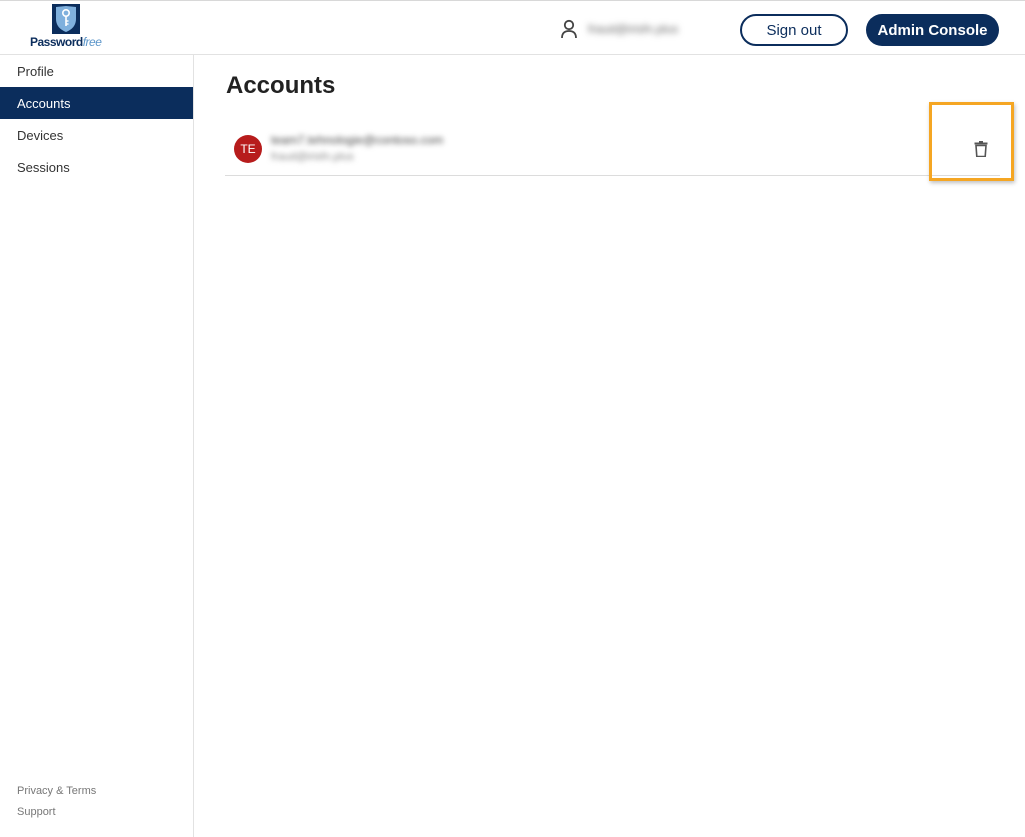  I want to click on logo-text-accent: free, so click(92, 42).